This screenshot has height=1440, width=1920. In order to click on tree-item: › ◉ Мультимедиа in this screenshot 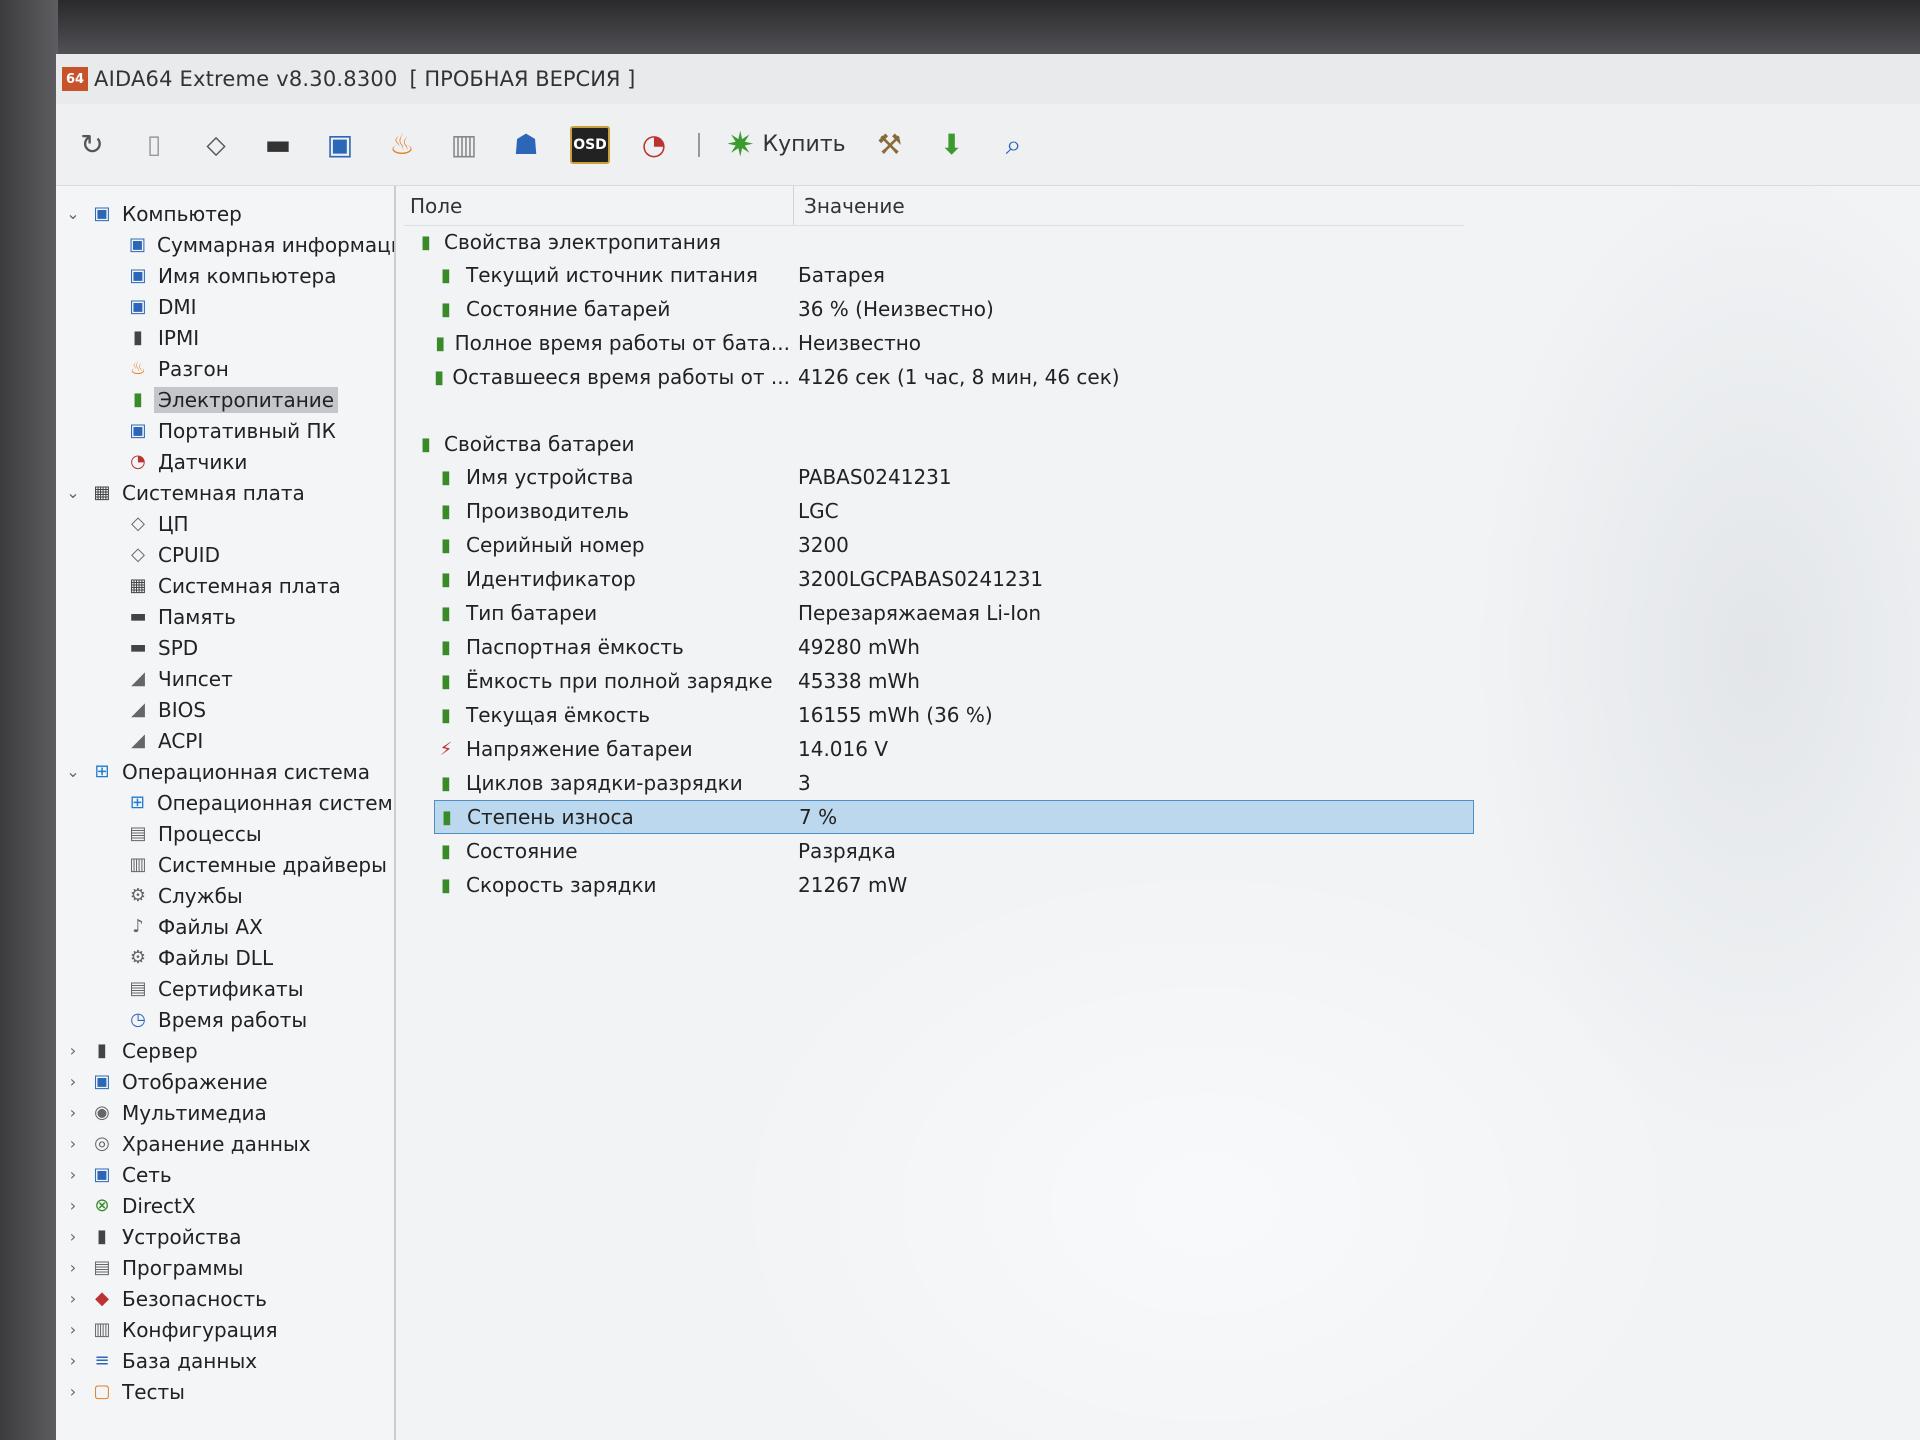, I will do `click(225, 1112)`.